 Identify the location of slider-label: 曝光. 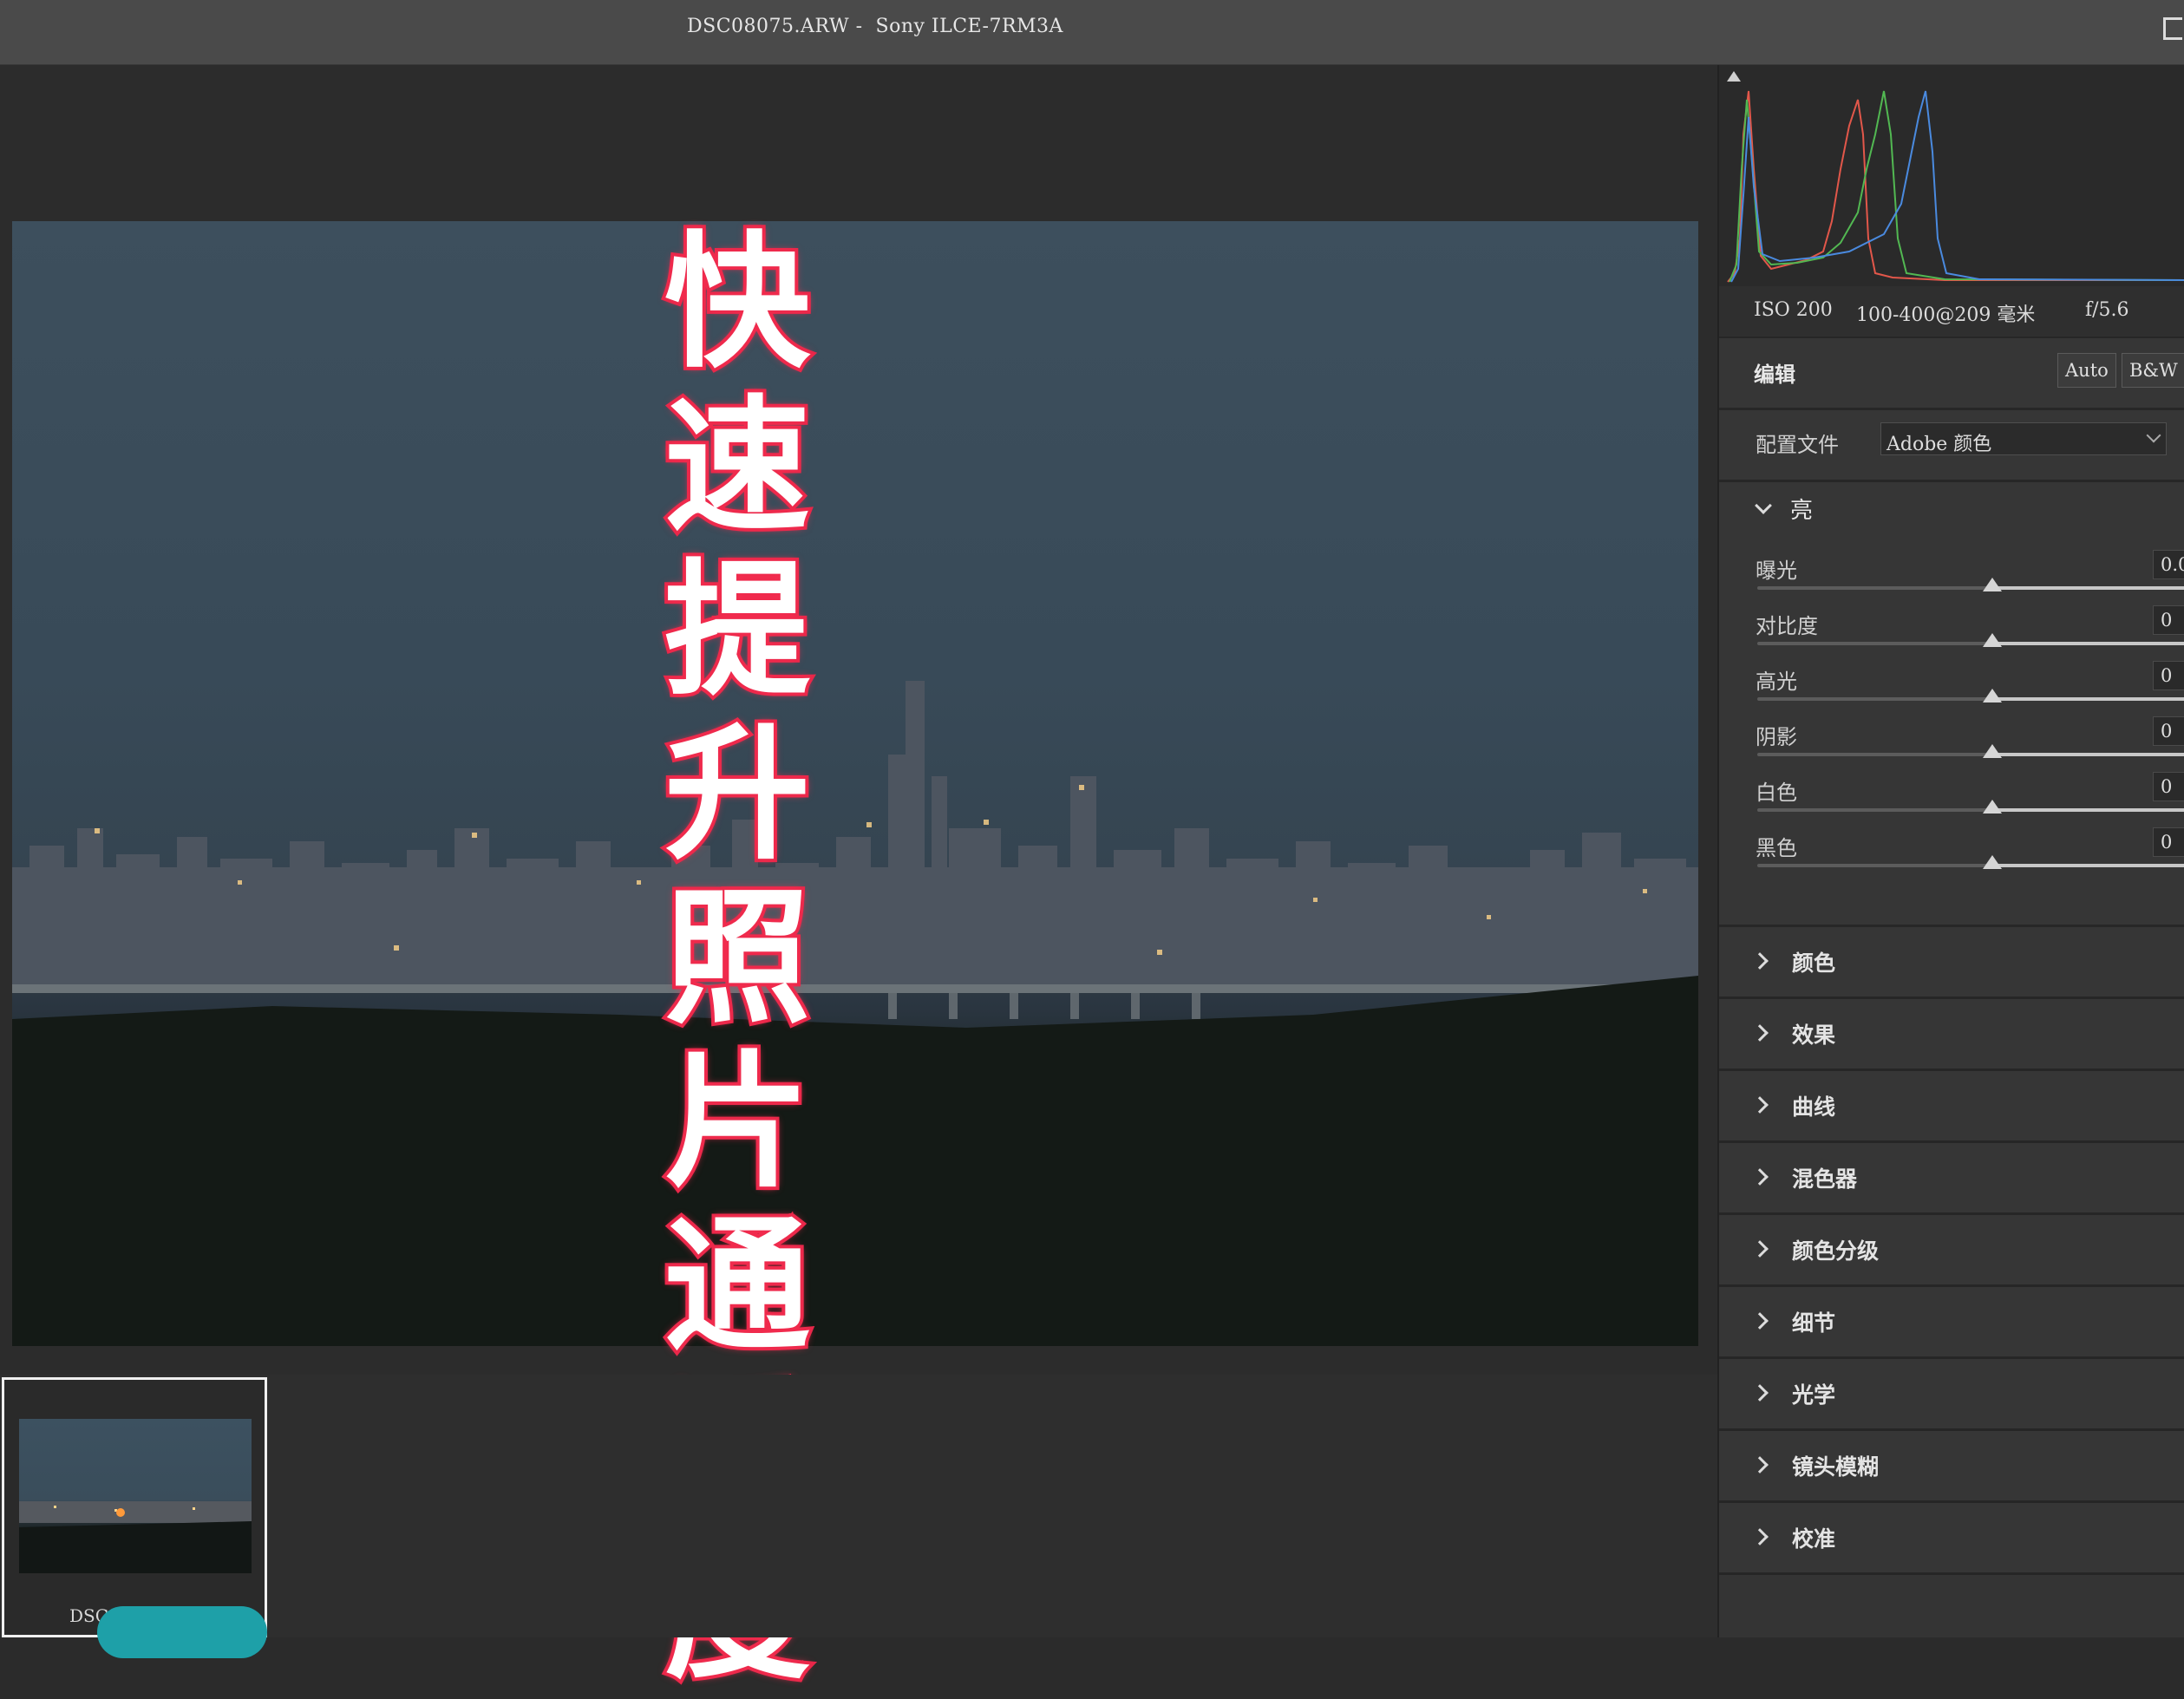
(1776, 571).